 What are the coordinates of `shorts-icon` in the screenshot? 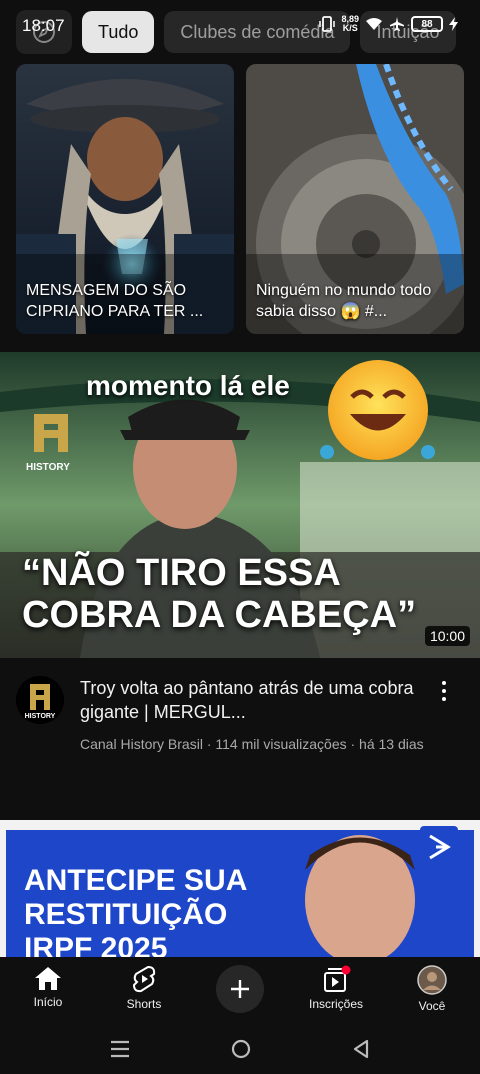 It's located at (144, 979).